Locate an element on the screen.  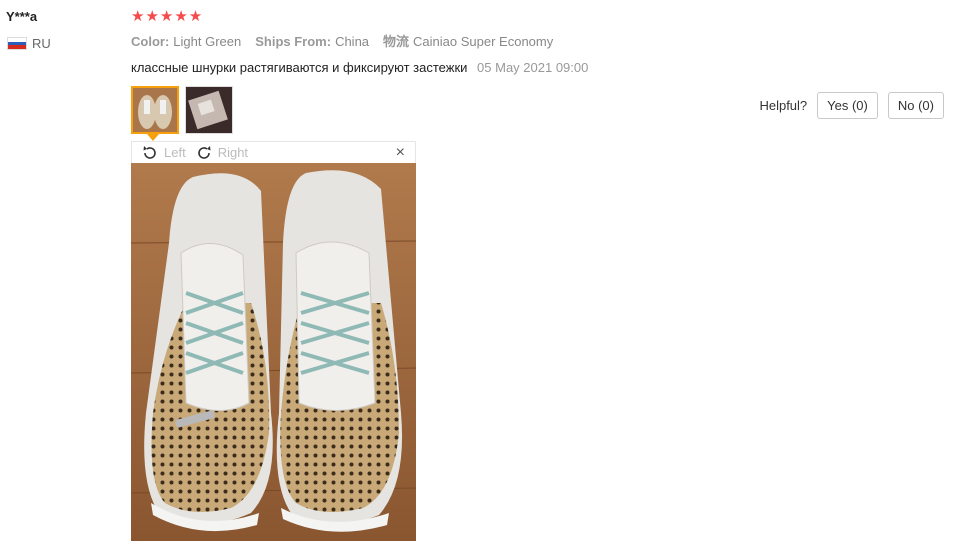
meta-ships-from: Ships From: China is located at coordinates (312, 41).